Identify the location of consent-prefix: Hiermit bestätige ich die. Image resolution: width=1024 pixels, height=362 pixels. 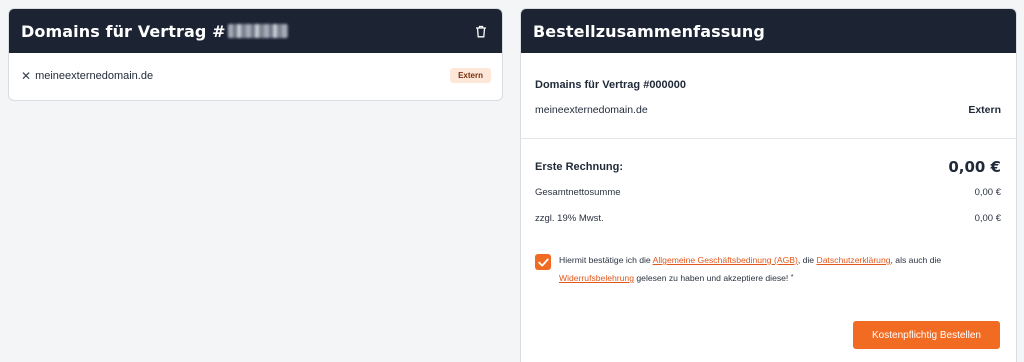
(606, 260).